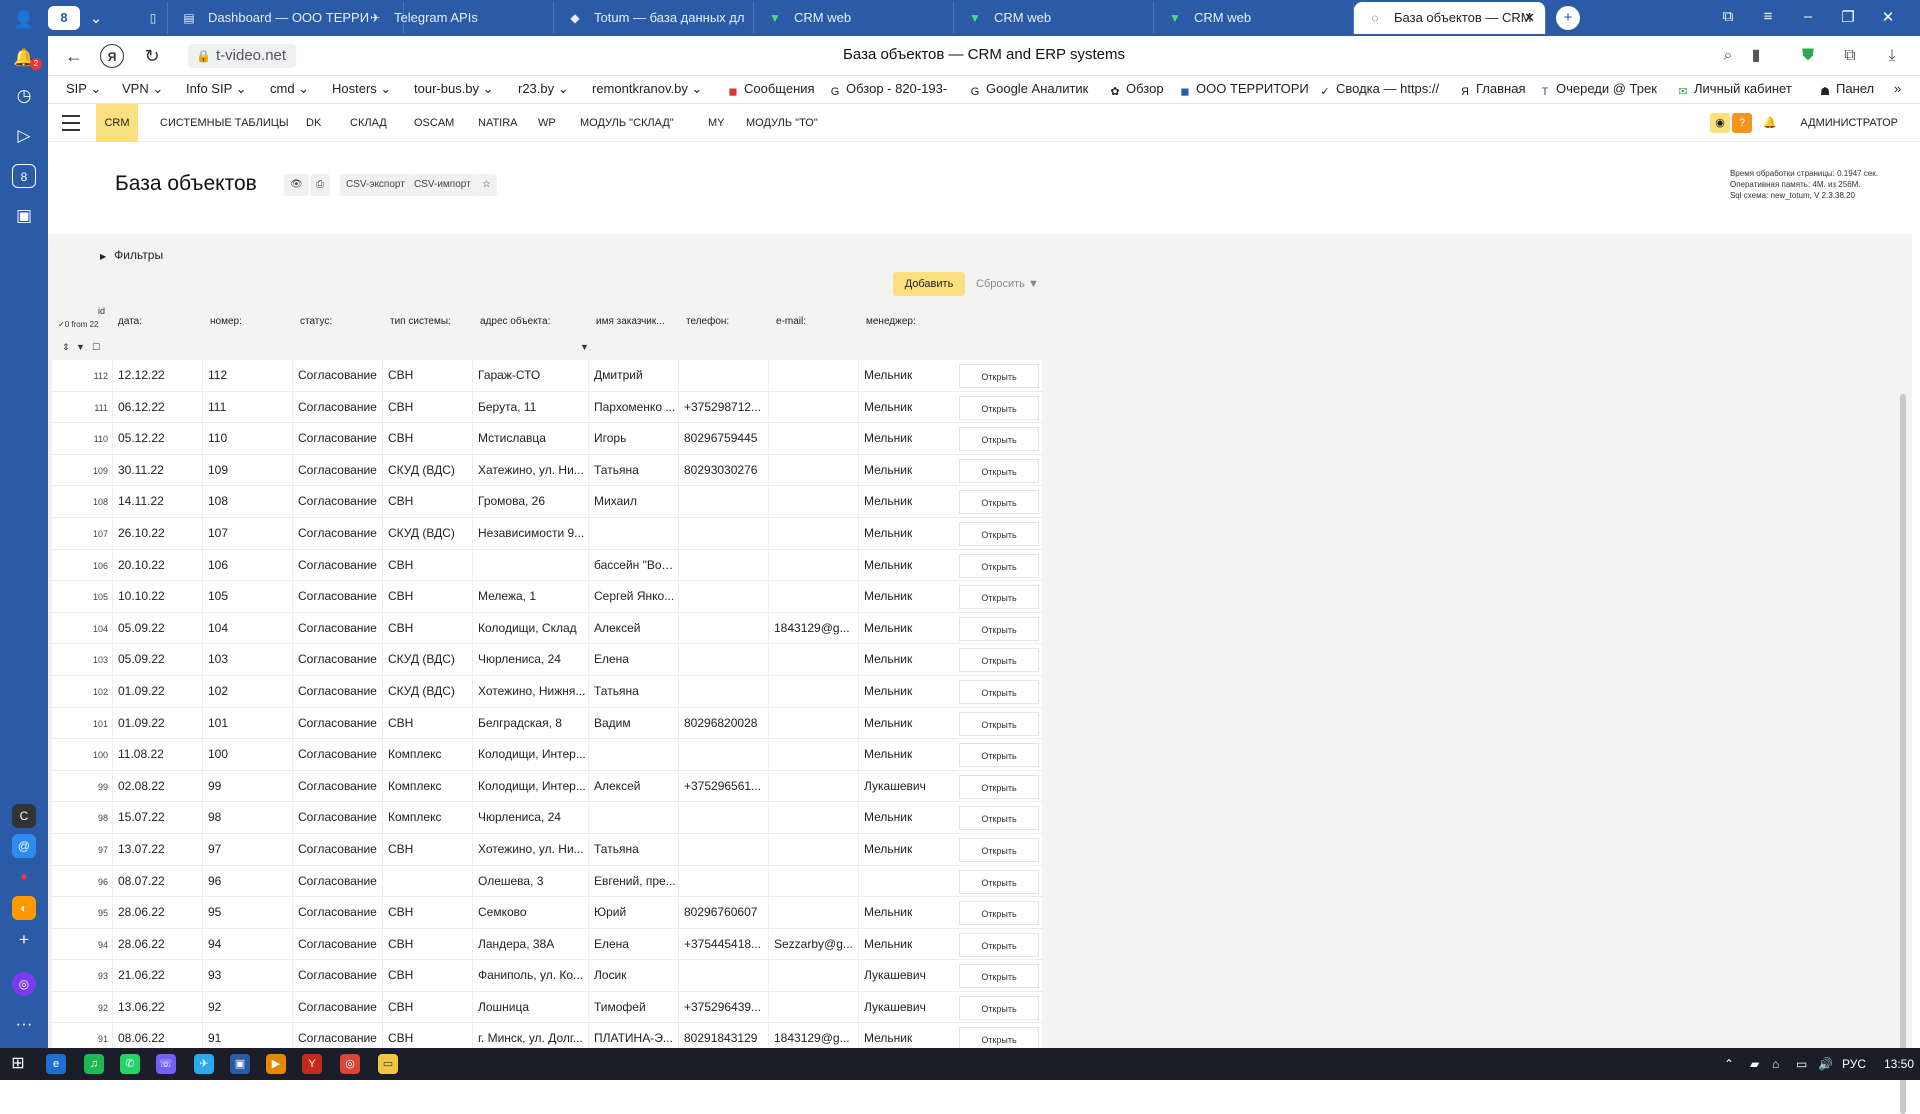  Describe the element at coordinates (157, 470) in the screenshot. I see `cell-date: 30.11.22` at that location.